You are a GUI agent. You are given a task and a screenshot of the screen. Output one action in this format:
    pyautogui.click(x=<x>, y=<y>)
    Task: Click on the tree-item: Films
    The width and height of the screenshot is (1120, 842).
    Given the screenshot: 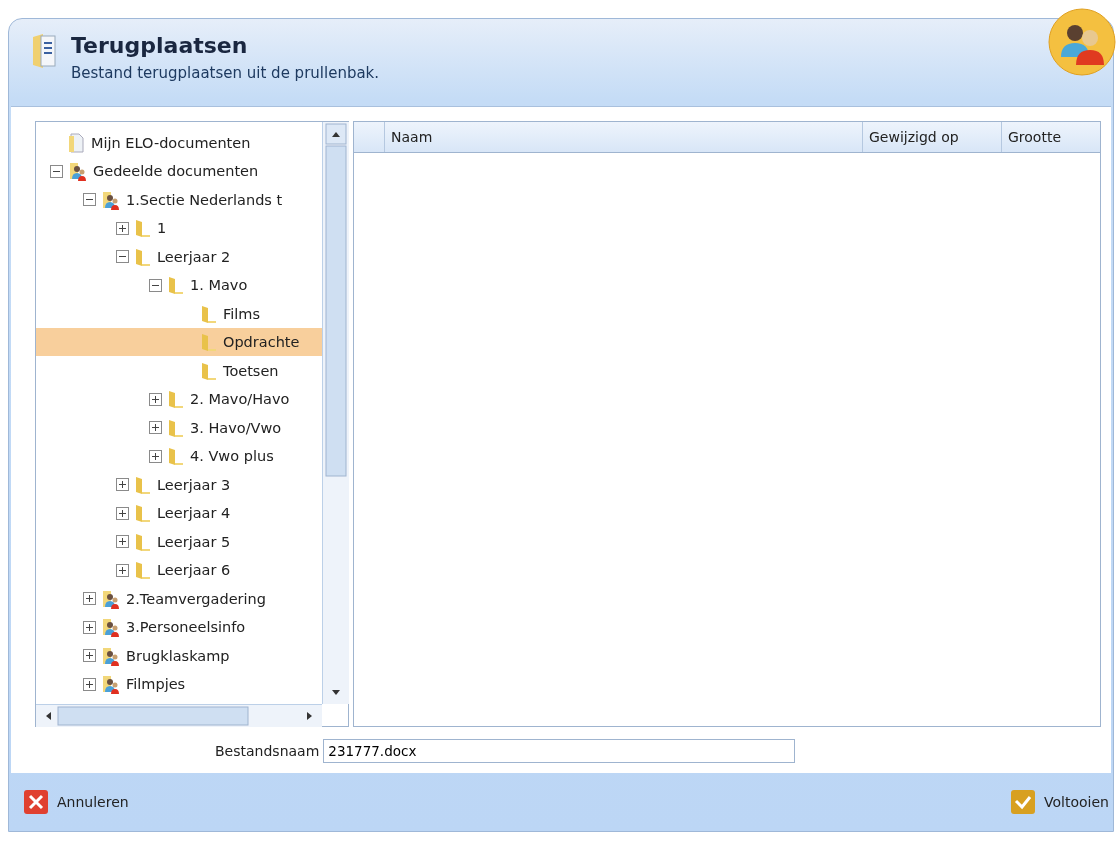 What is the action you would take?
    pyautogui.click(x=179, y=313)
    